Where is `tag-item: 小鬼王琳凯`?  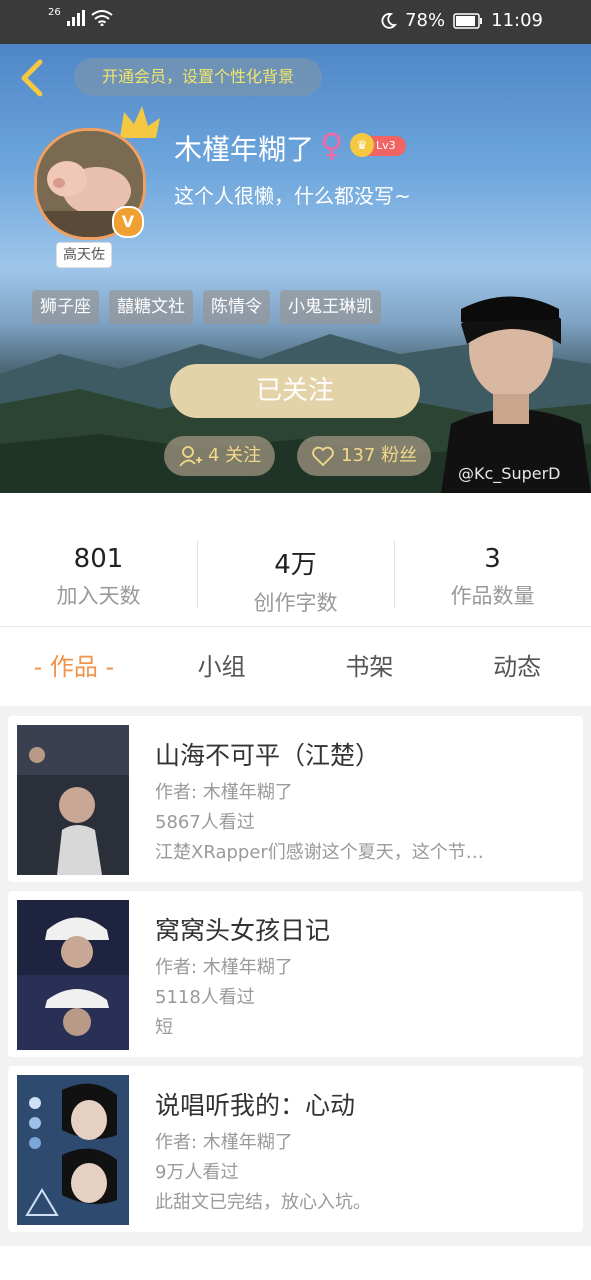
tag-item: 小鬼王琳凯 is located at coordinates (330, 307).